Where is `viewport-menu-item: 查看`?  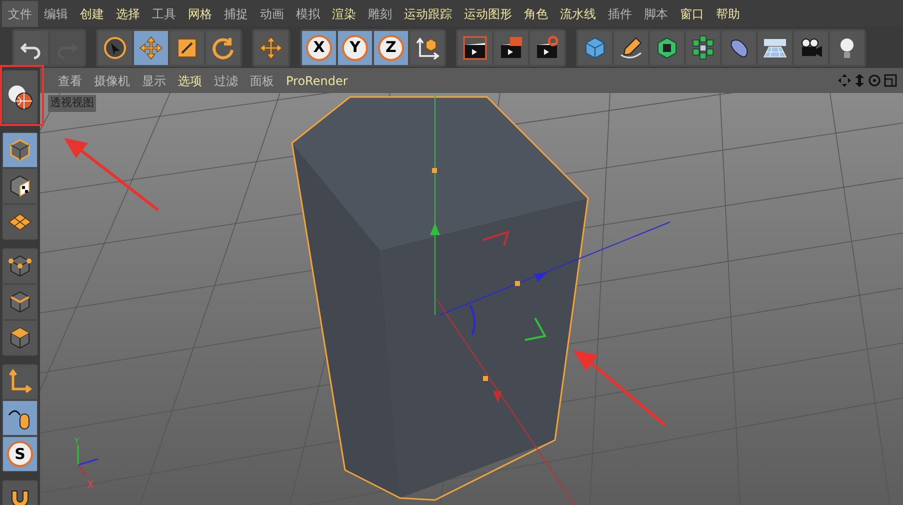
viewport-menu-item: 查看 is located at coordinates (70, 81).